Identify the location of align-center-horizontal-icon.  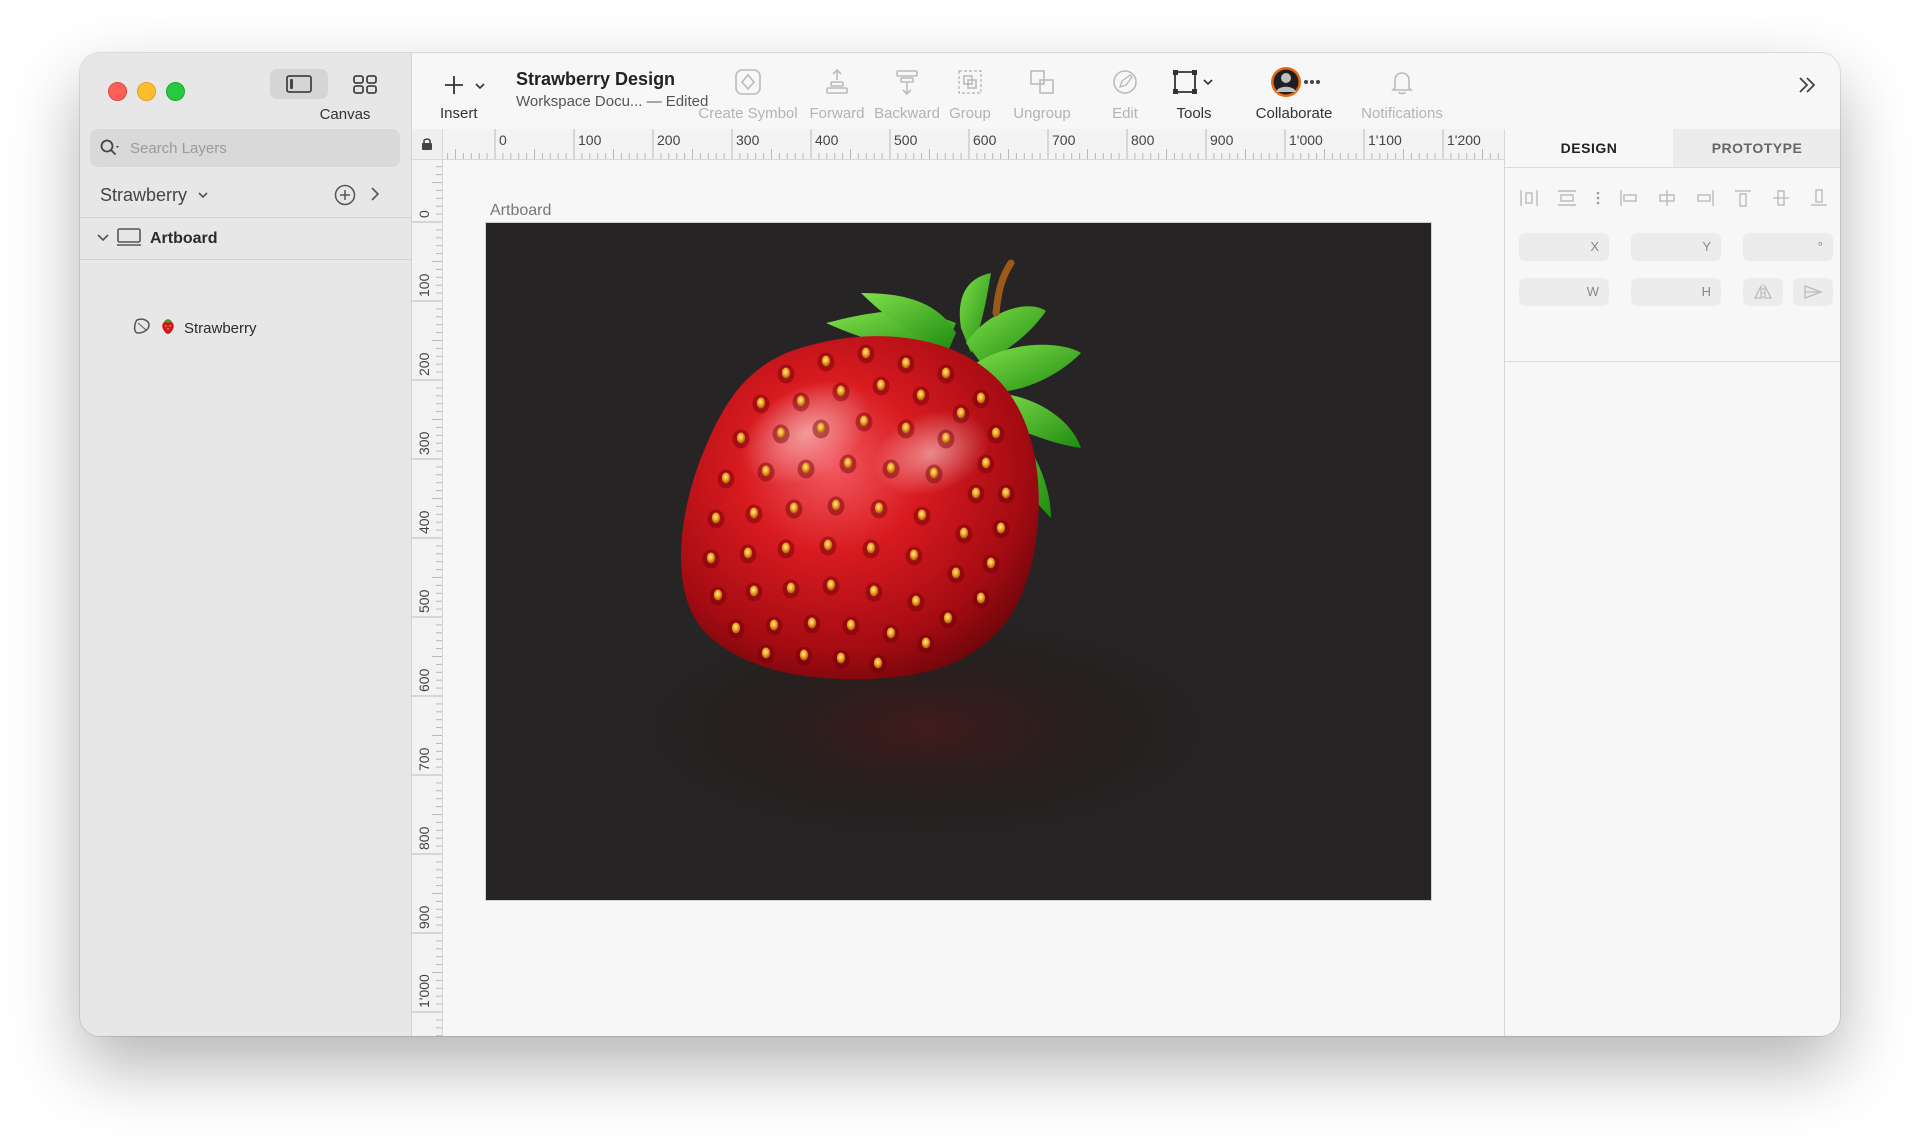
(1667, 198).